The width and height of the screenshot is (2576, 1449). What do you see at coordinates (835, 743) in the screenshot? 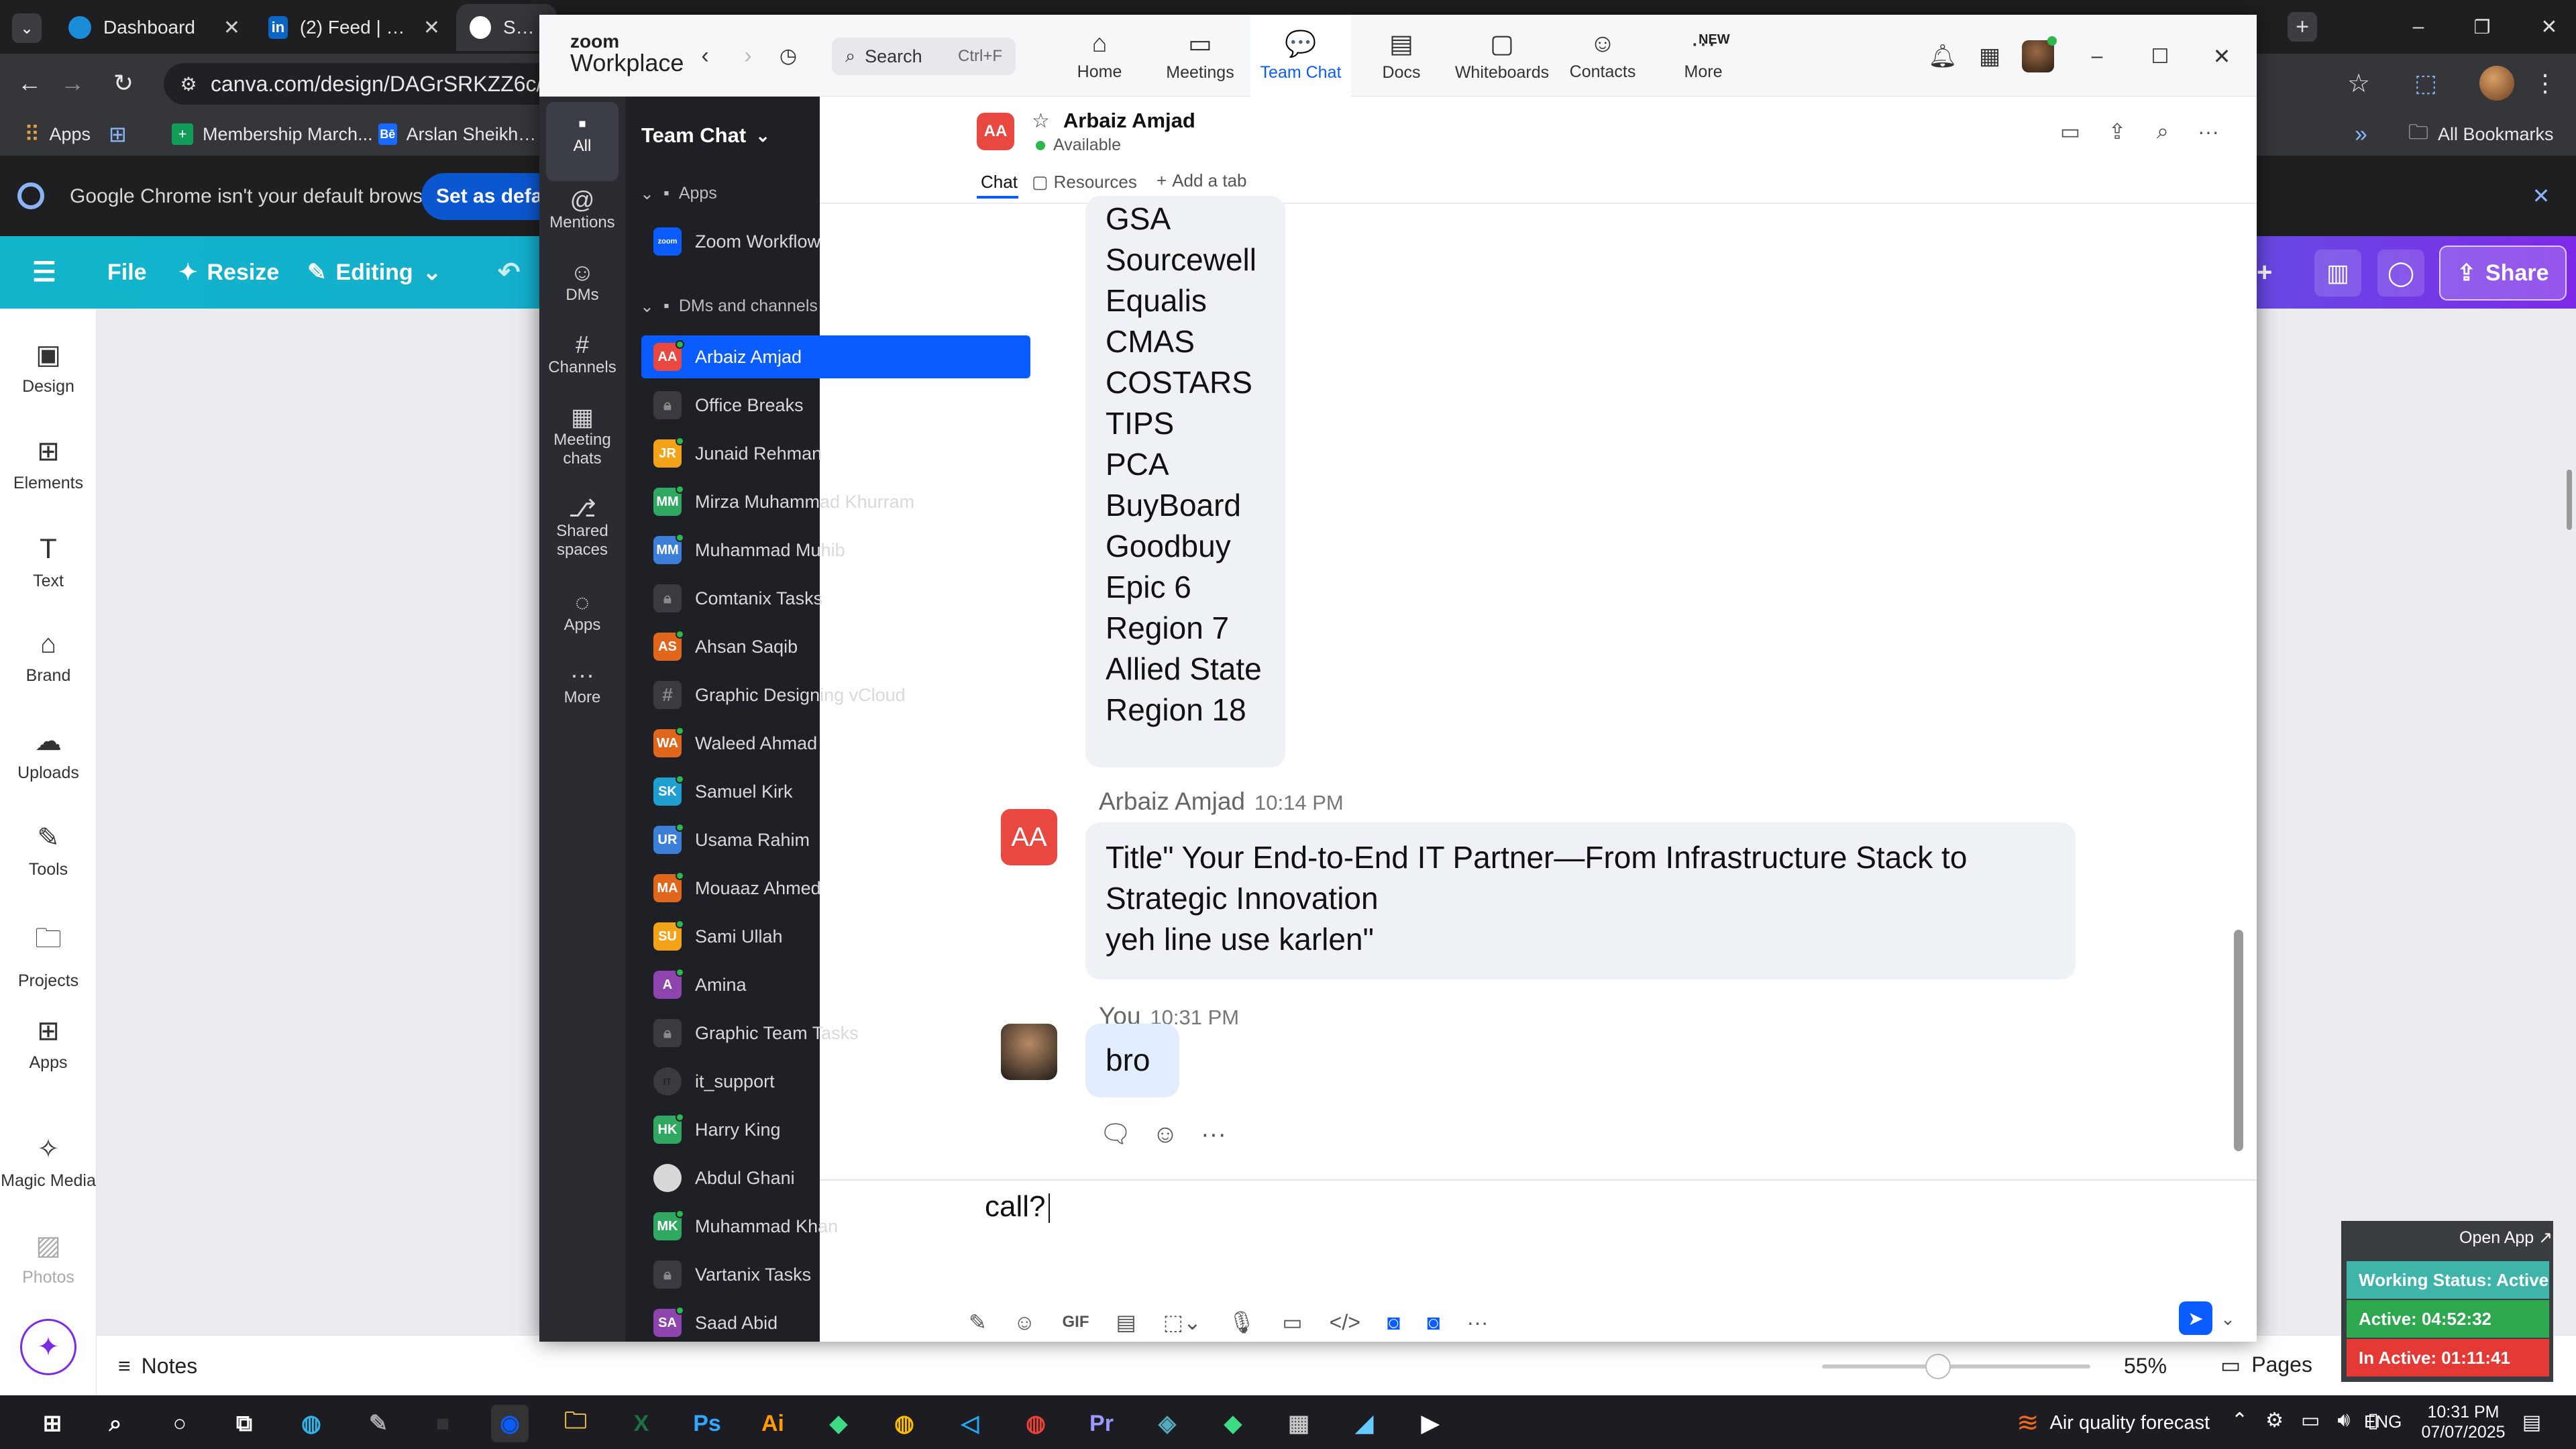
I see `list-item-waleed-ahmad: WA Waleed Ahmad` at bounding box center [835, 743].